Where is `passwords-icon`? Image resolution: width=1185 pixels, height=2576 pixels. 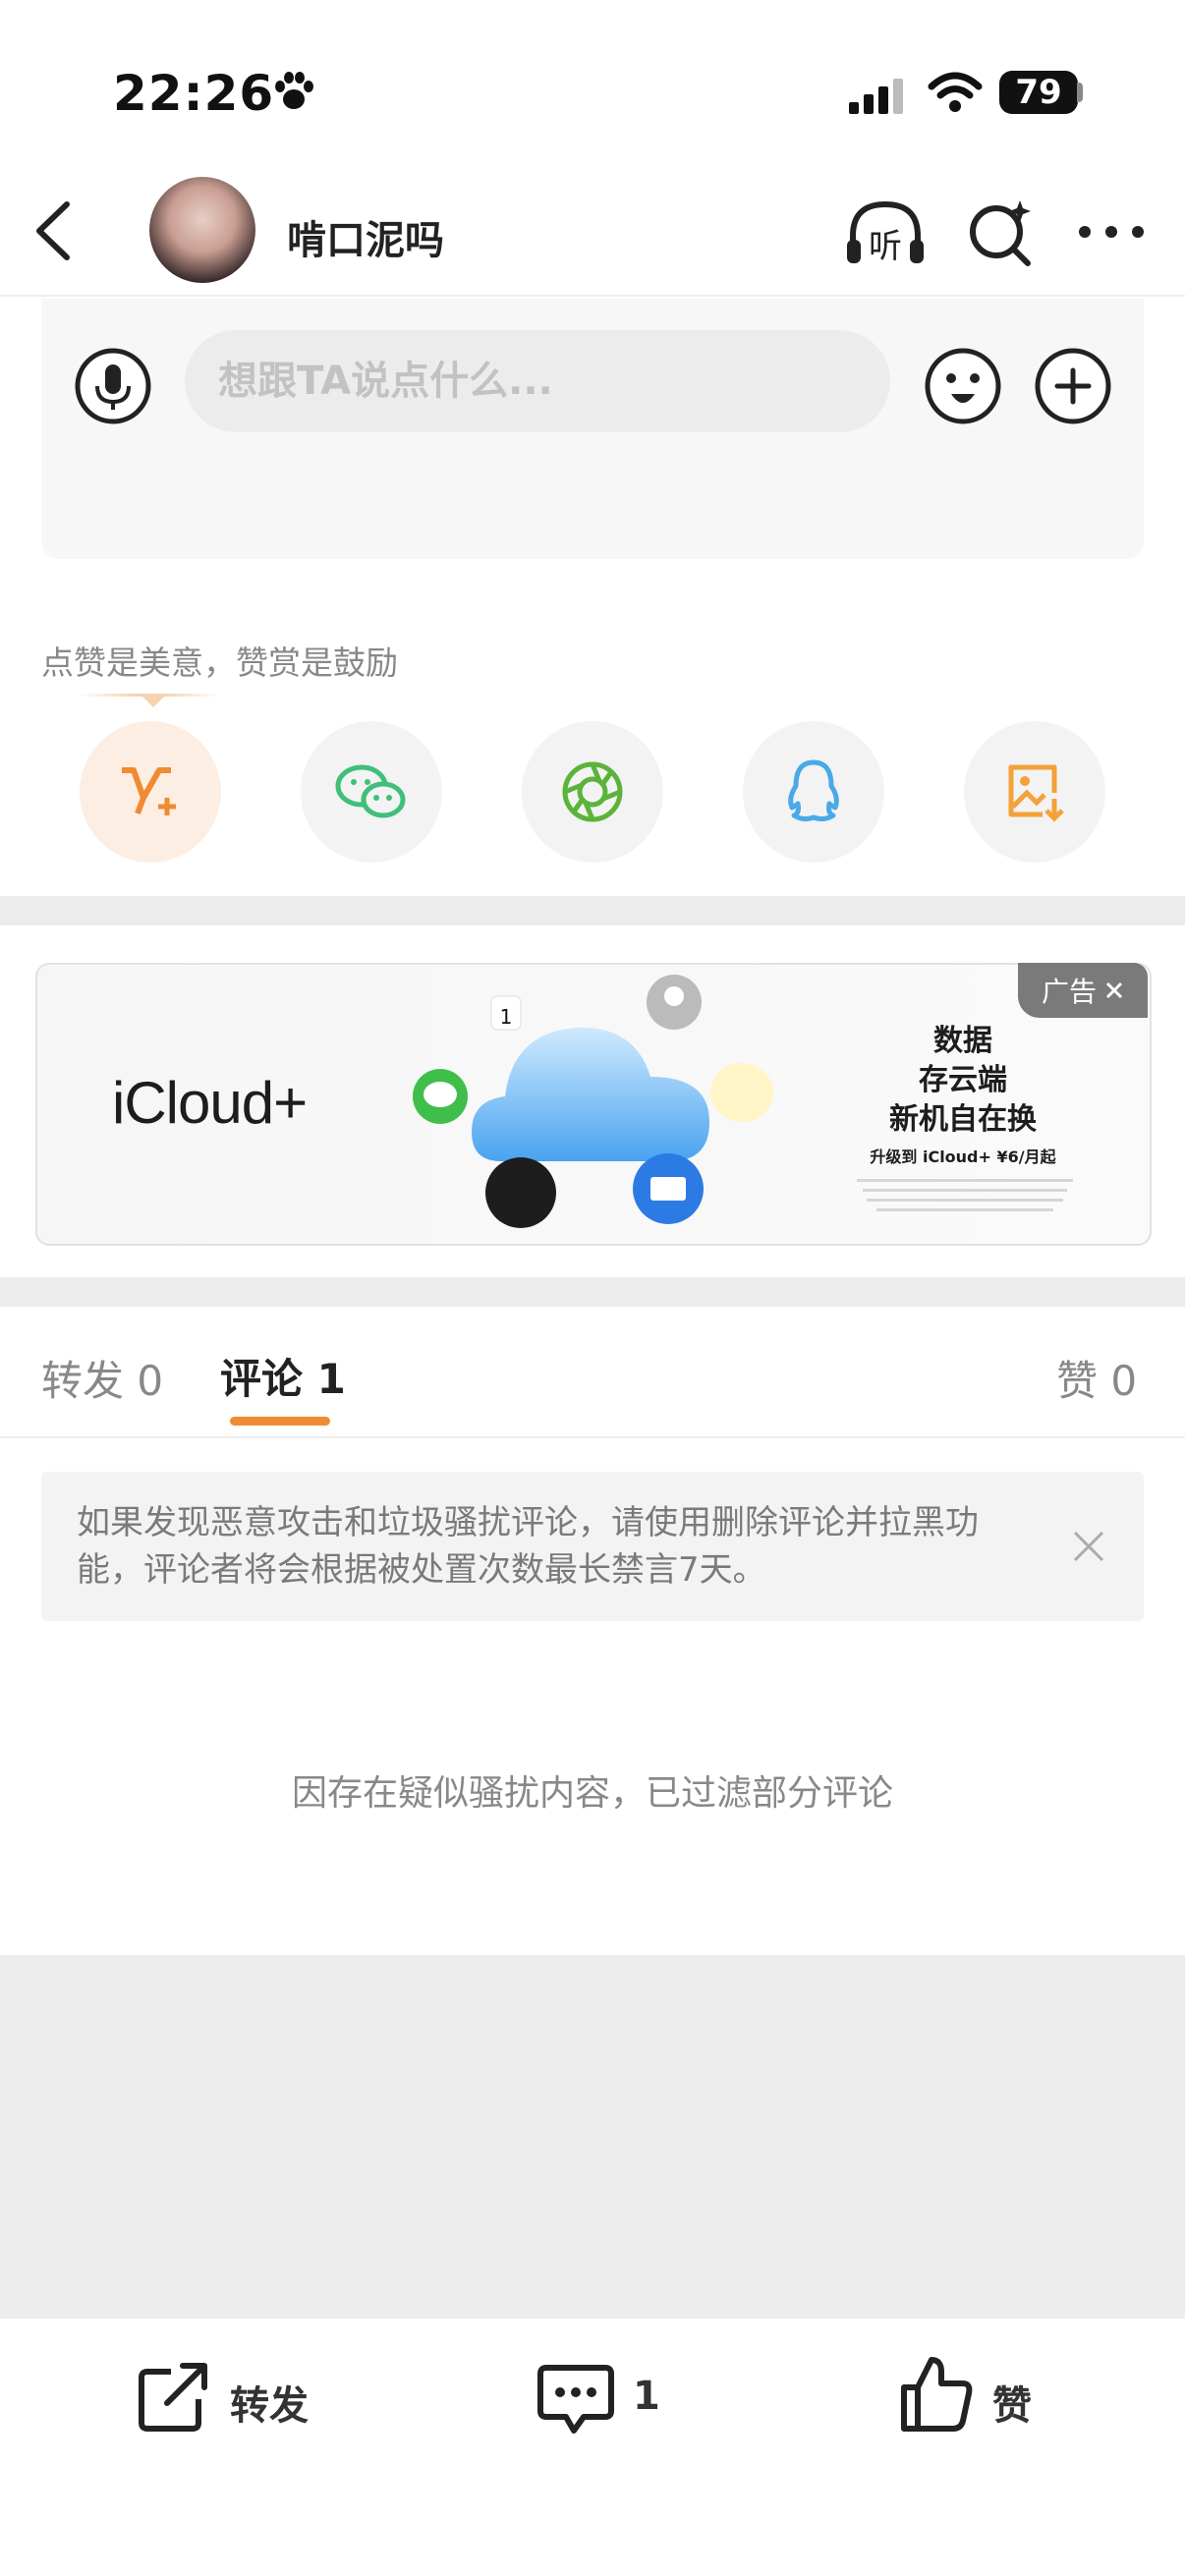 passwords-icon is located at coordinates (521, 1192).